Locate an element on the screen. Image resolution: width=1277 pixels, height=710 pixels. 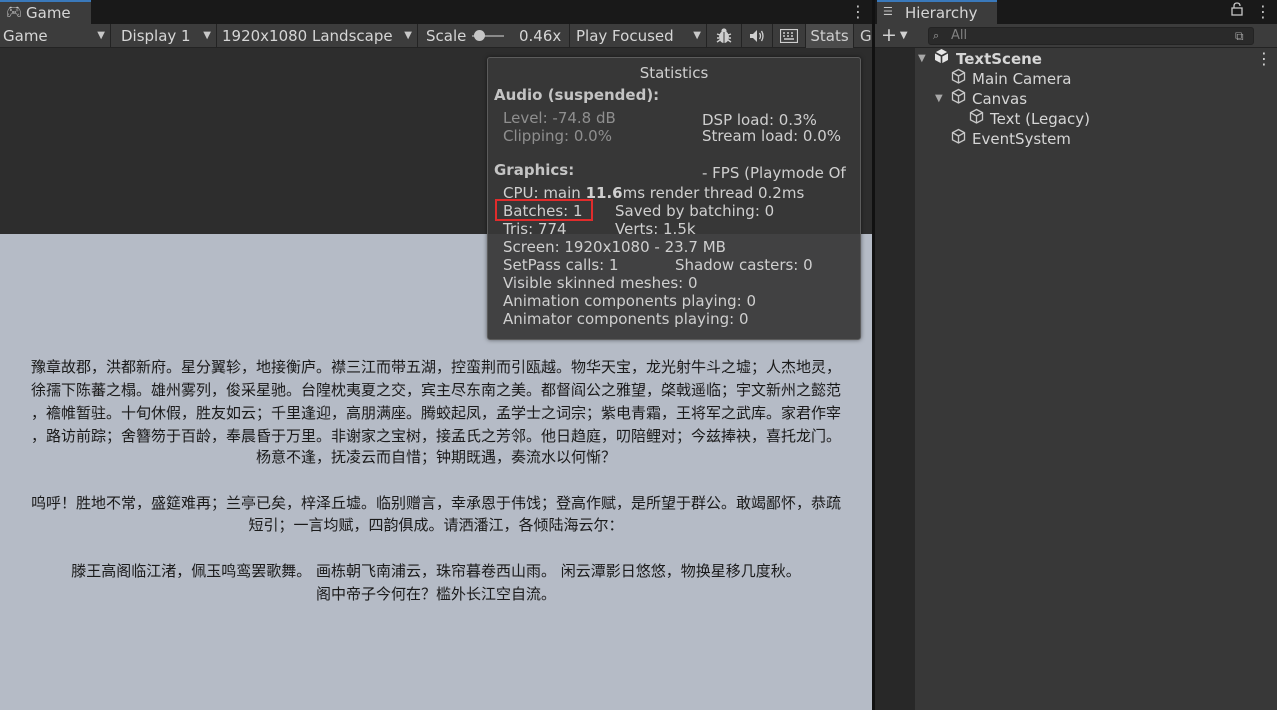
gizmos-button: G is located at coordinates (863, 36).